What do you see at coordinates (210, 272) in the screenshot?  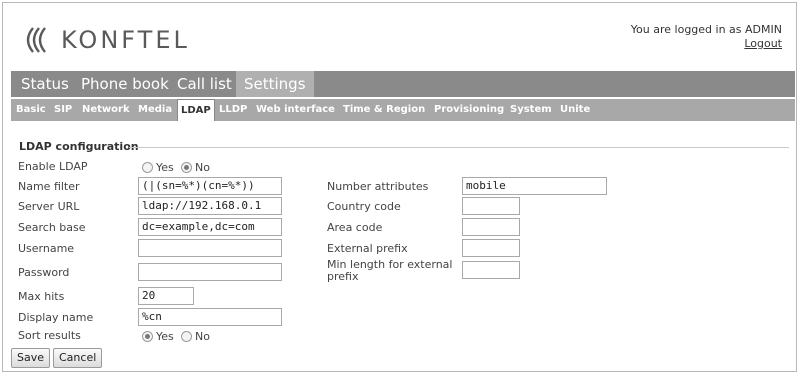 I see `password-input` at bounding box center [210, 272].